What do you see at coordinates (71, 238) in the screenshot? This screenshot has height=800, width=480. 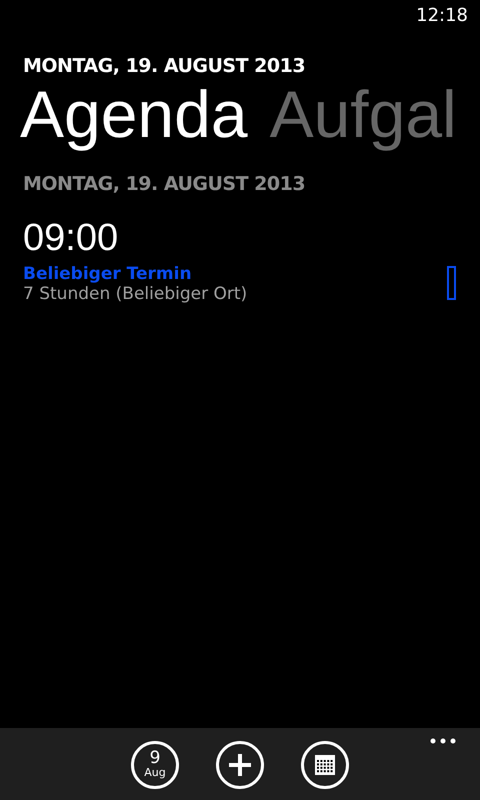 I see `time-heading: 09:00` at bounding box center [71, 238].